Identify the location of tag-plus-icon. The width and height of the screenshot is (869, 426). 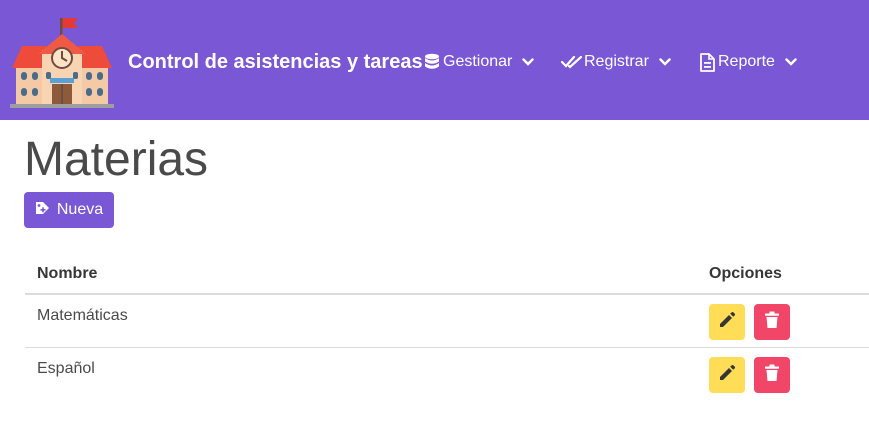
(46, 210).